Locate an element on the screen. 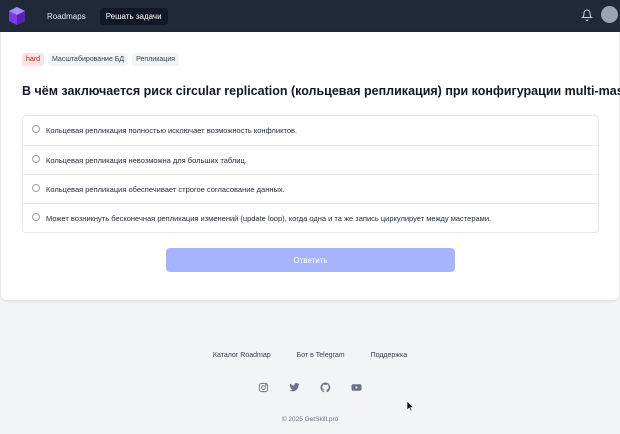 Image resolution: width=620 pixels, height=434 pixels. footer-link-telegram-bot: Бот в Telegram is located at coordinates (321, 355).